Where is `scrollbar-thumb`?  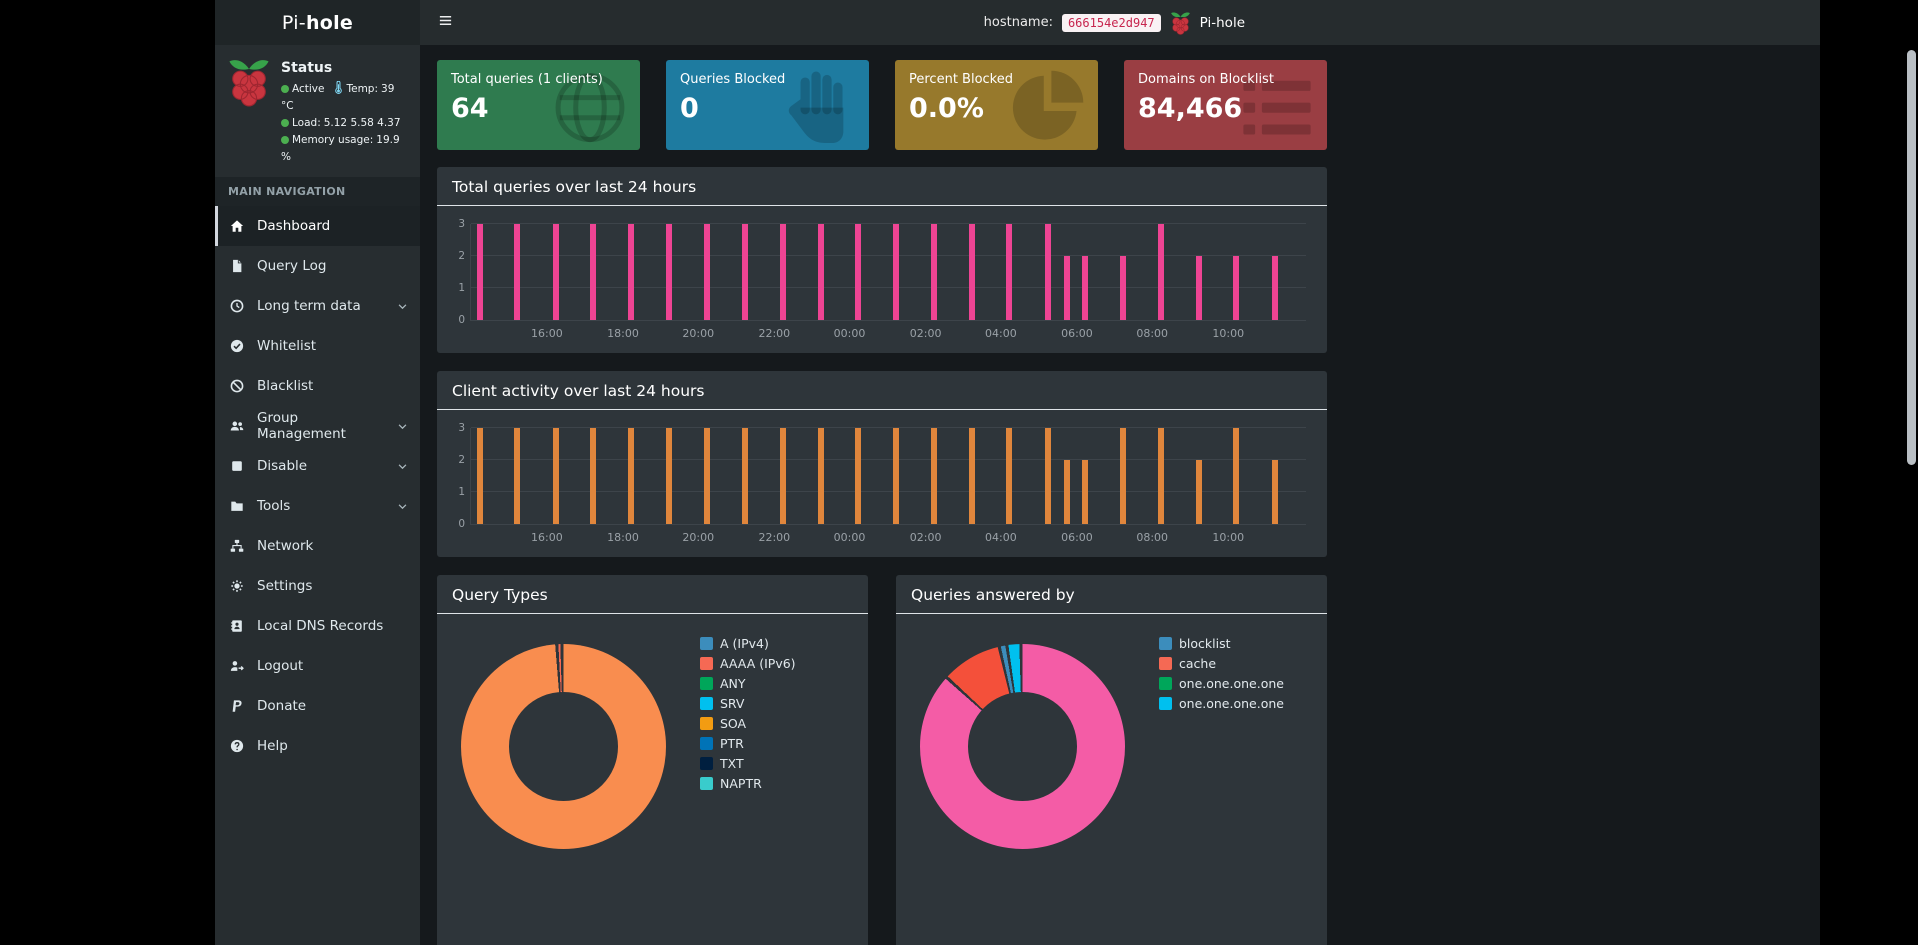
scrollbar-thumb is located at coordinates (1911, 257).